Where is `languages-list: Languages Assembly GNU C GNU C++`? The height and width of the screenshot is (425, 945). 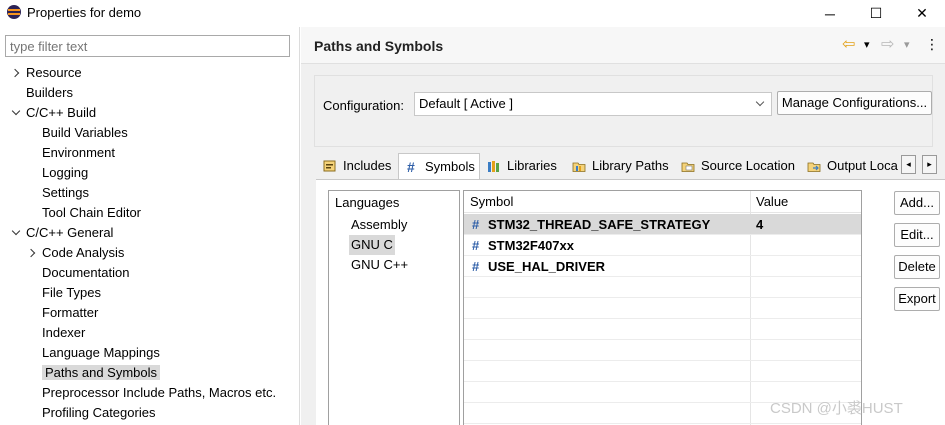 languages-list: Languages Assembly GNU C GNU C++ is located at coordinates (394, 307).